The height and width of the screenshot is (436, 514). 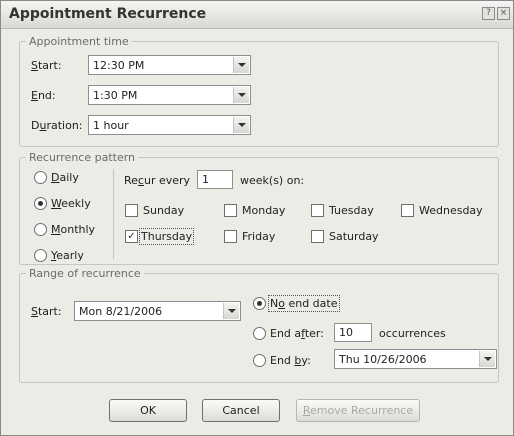 What do you see at coordinates (46, 311) in the screenshot?
I see `range-start-label: Start:` at bounding box center [46, 311].